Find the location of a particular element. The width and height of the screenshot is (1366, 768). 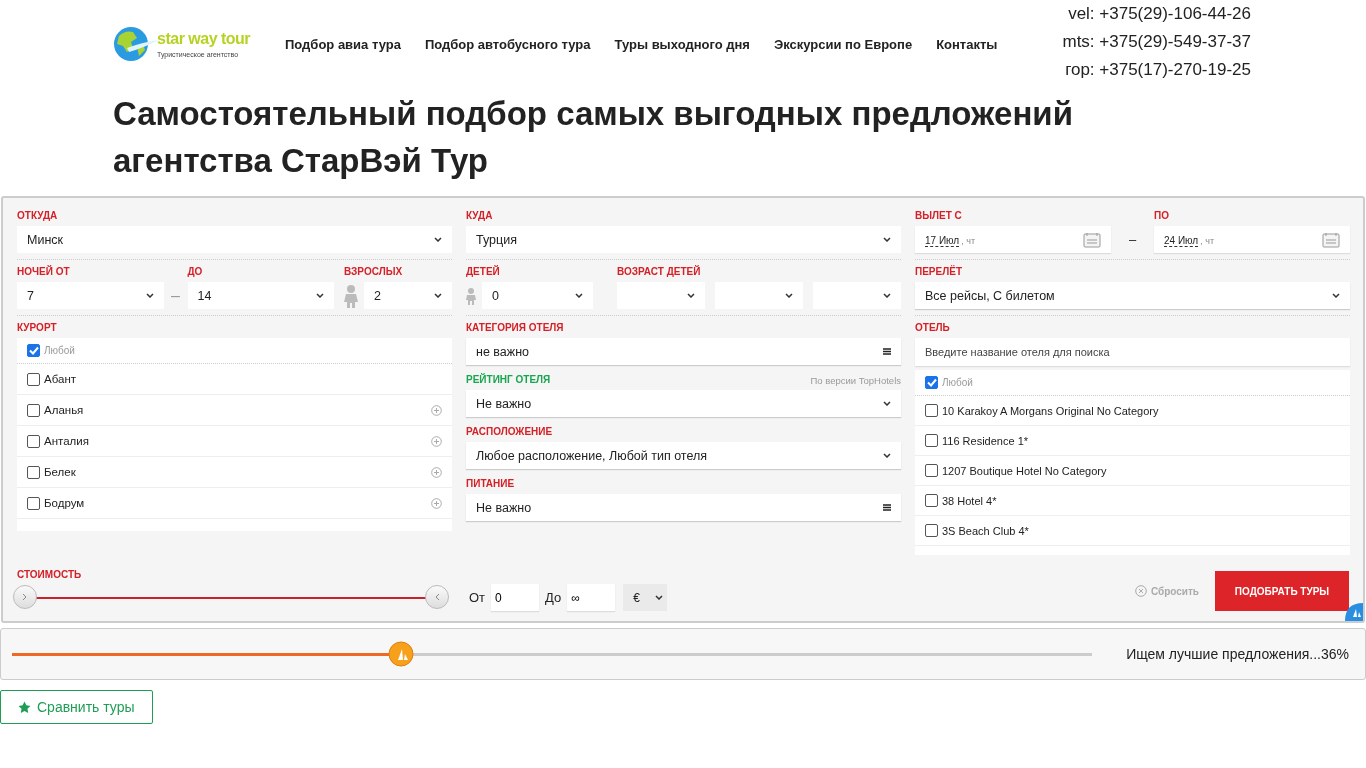

field-label: ПЕРЕЛЁТ is located at coordinates (939, 272).